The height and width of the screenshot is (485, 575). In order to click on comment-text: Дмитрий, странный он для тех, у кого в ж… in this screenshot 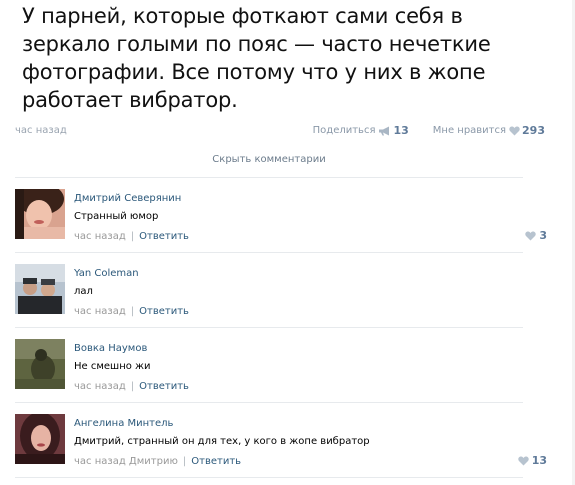, I will do `click(222, 441)`.